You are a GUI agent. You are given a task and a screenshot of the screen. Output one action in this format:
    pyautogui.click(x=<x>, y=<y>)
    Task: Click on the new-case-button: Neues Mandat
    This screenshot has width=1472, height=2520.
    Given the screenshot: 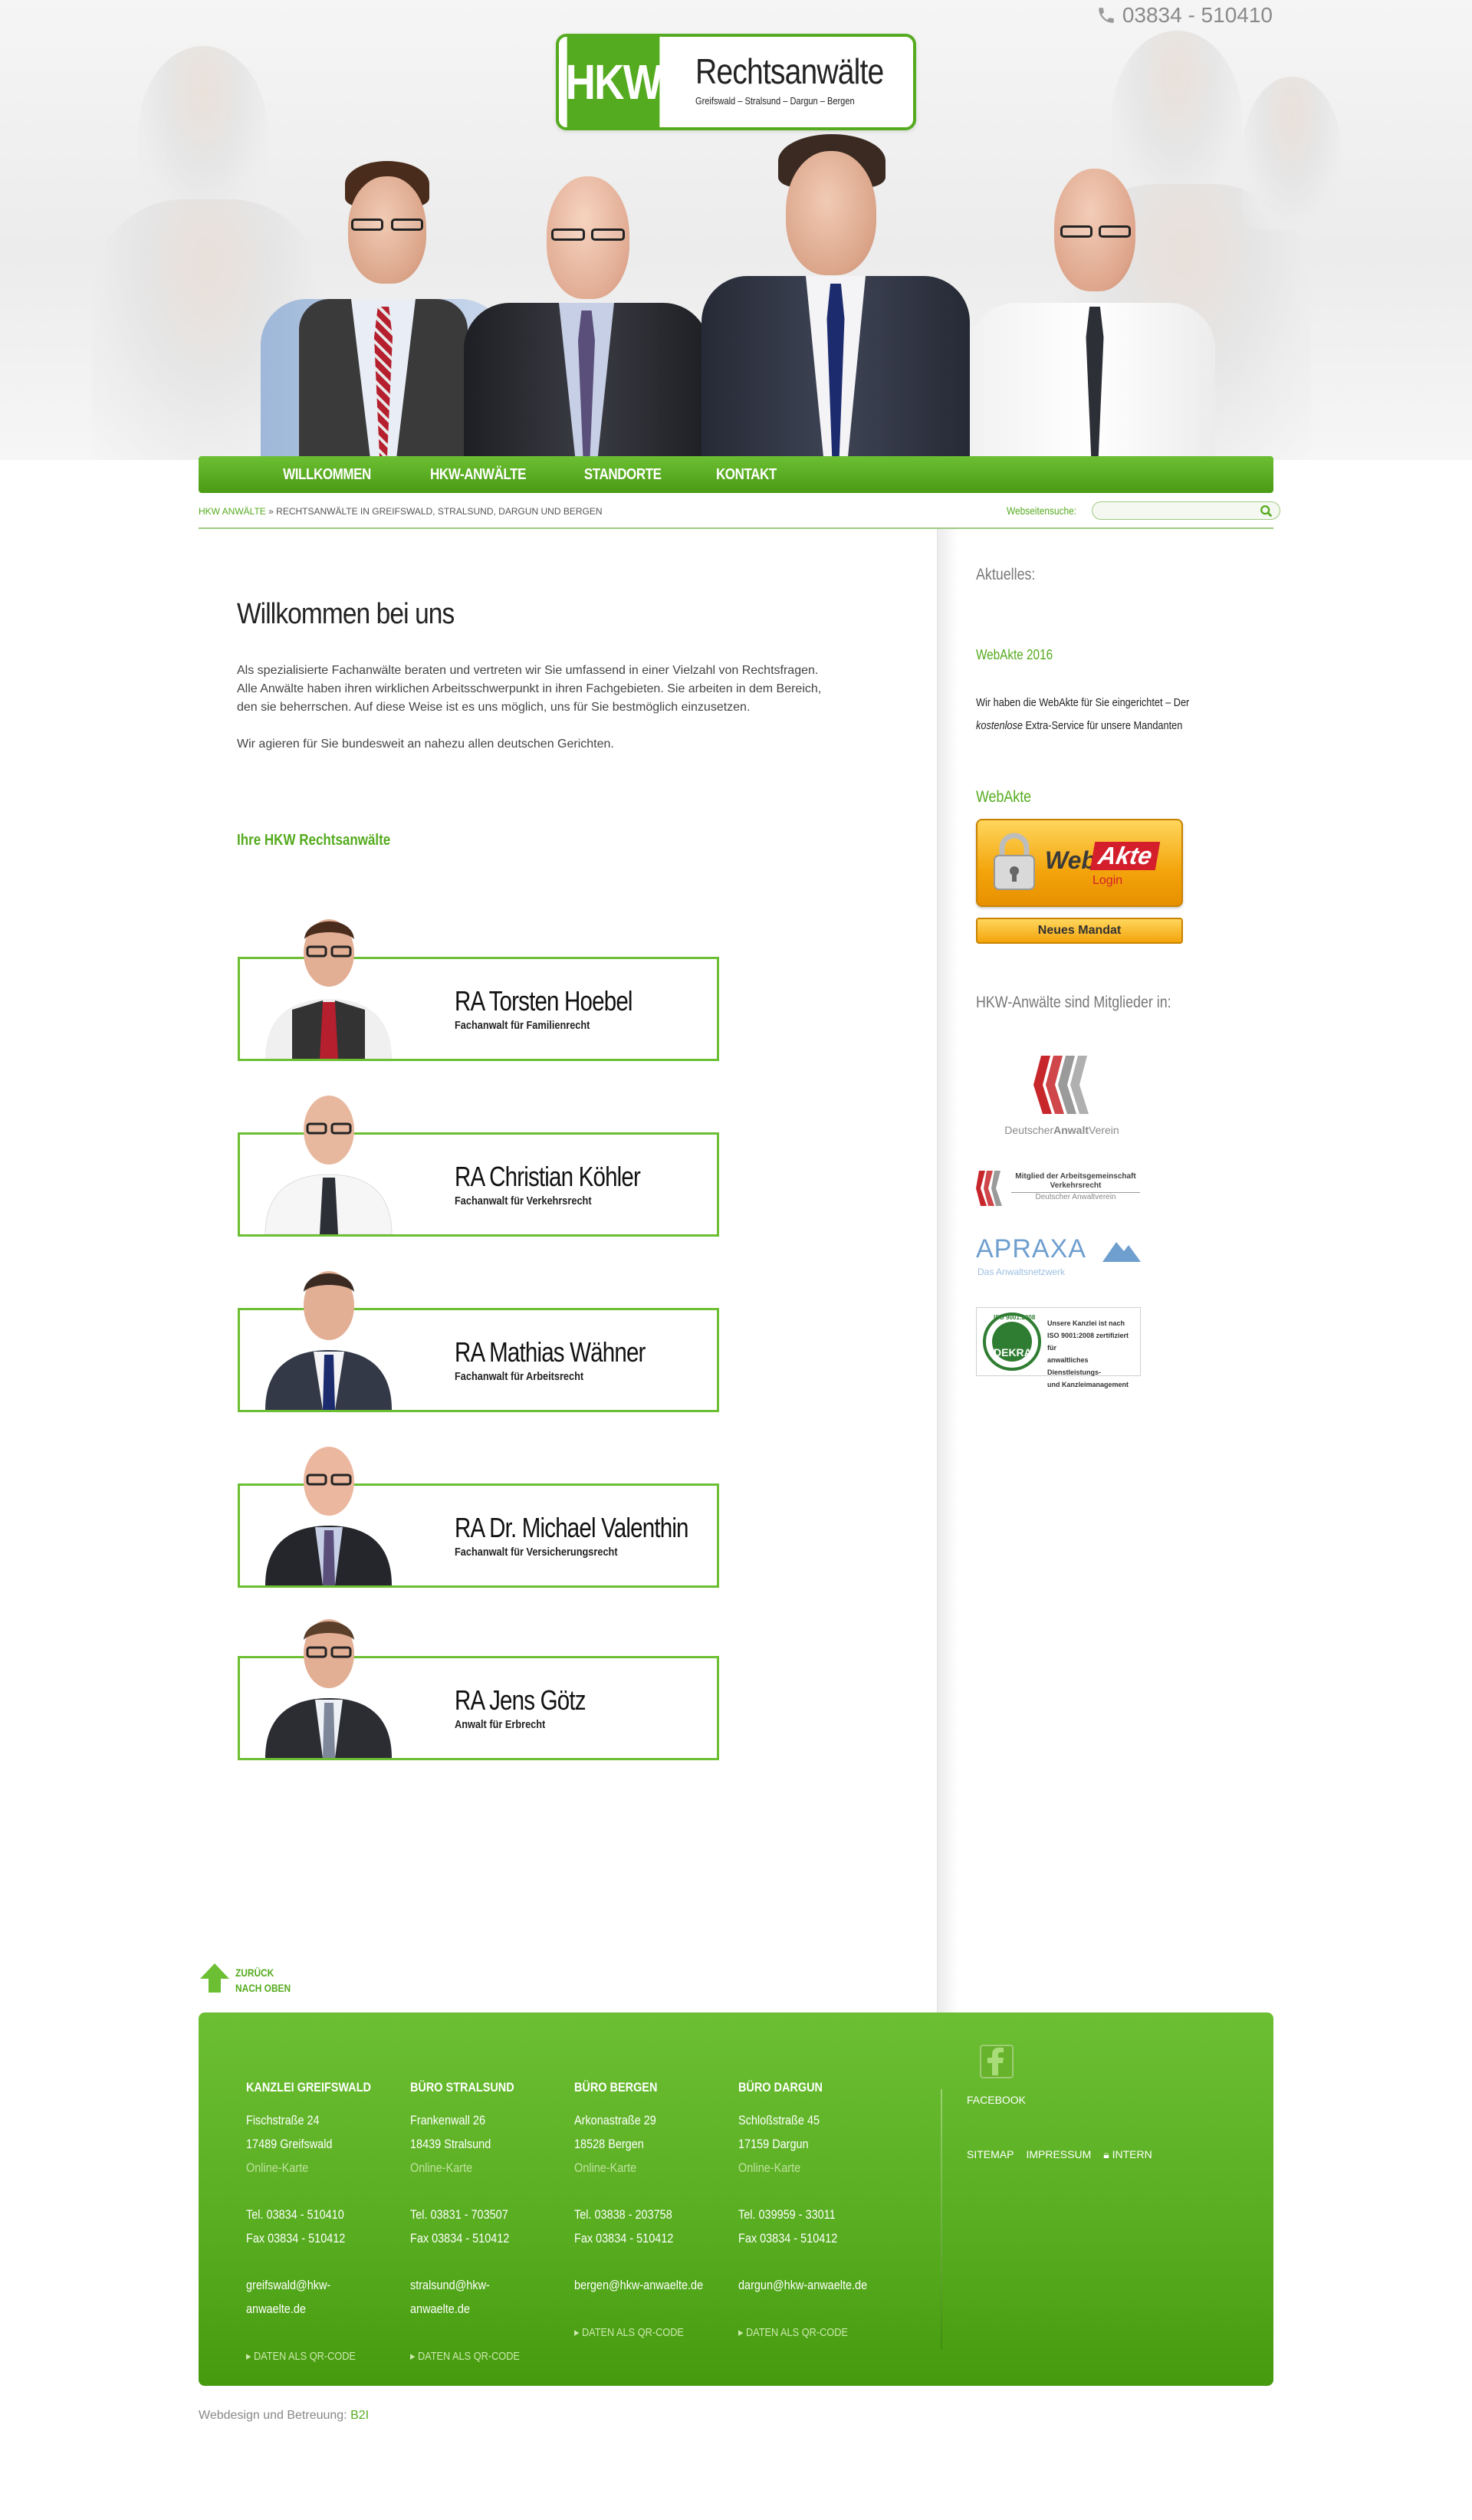 What is the action you would take?
    pyautogui.click(x=1079, y=931)
    